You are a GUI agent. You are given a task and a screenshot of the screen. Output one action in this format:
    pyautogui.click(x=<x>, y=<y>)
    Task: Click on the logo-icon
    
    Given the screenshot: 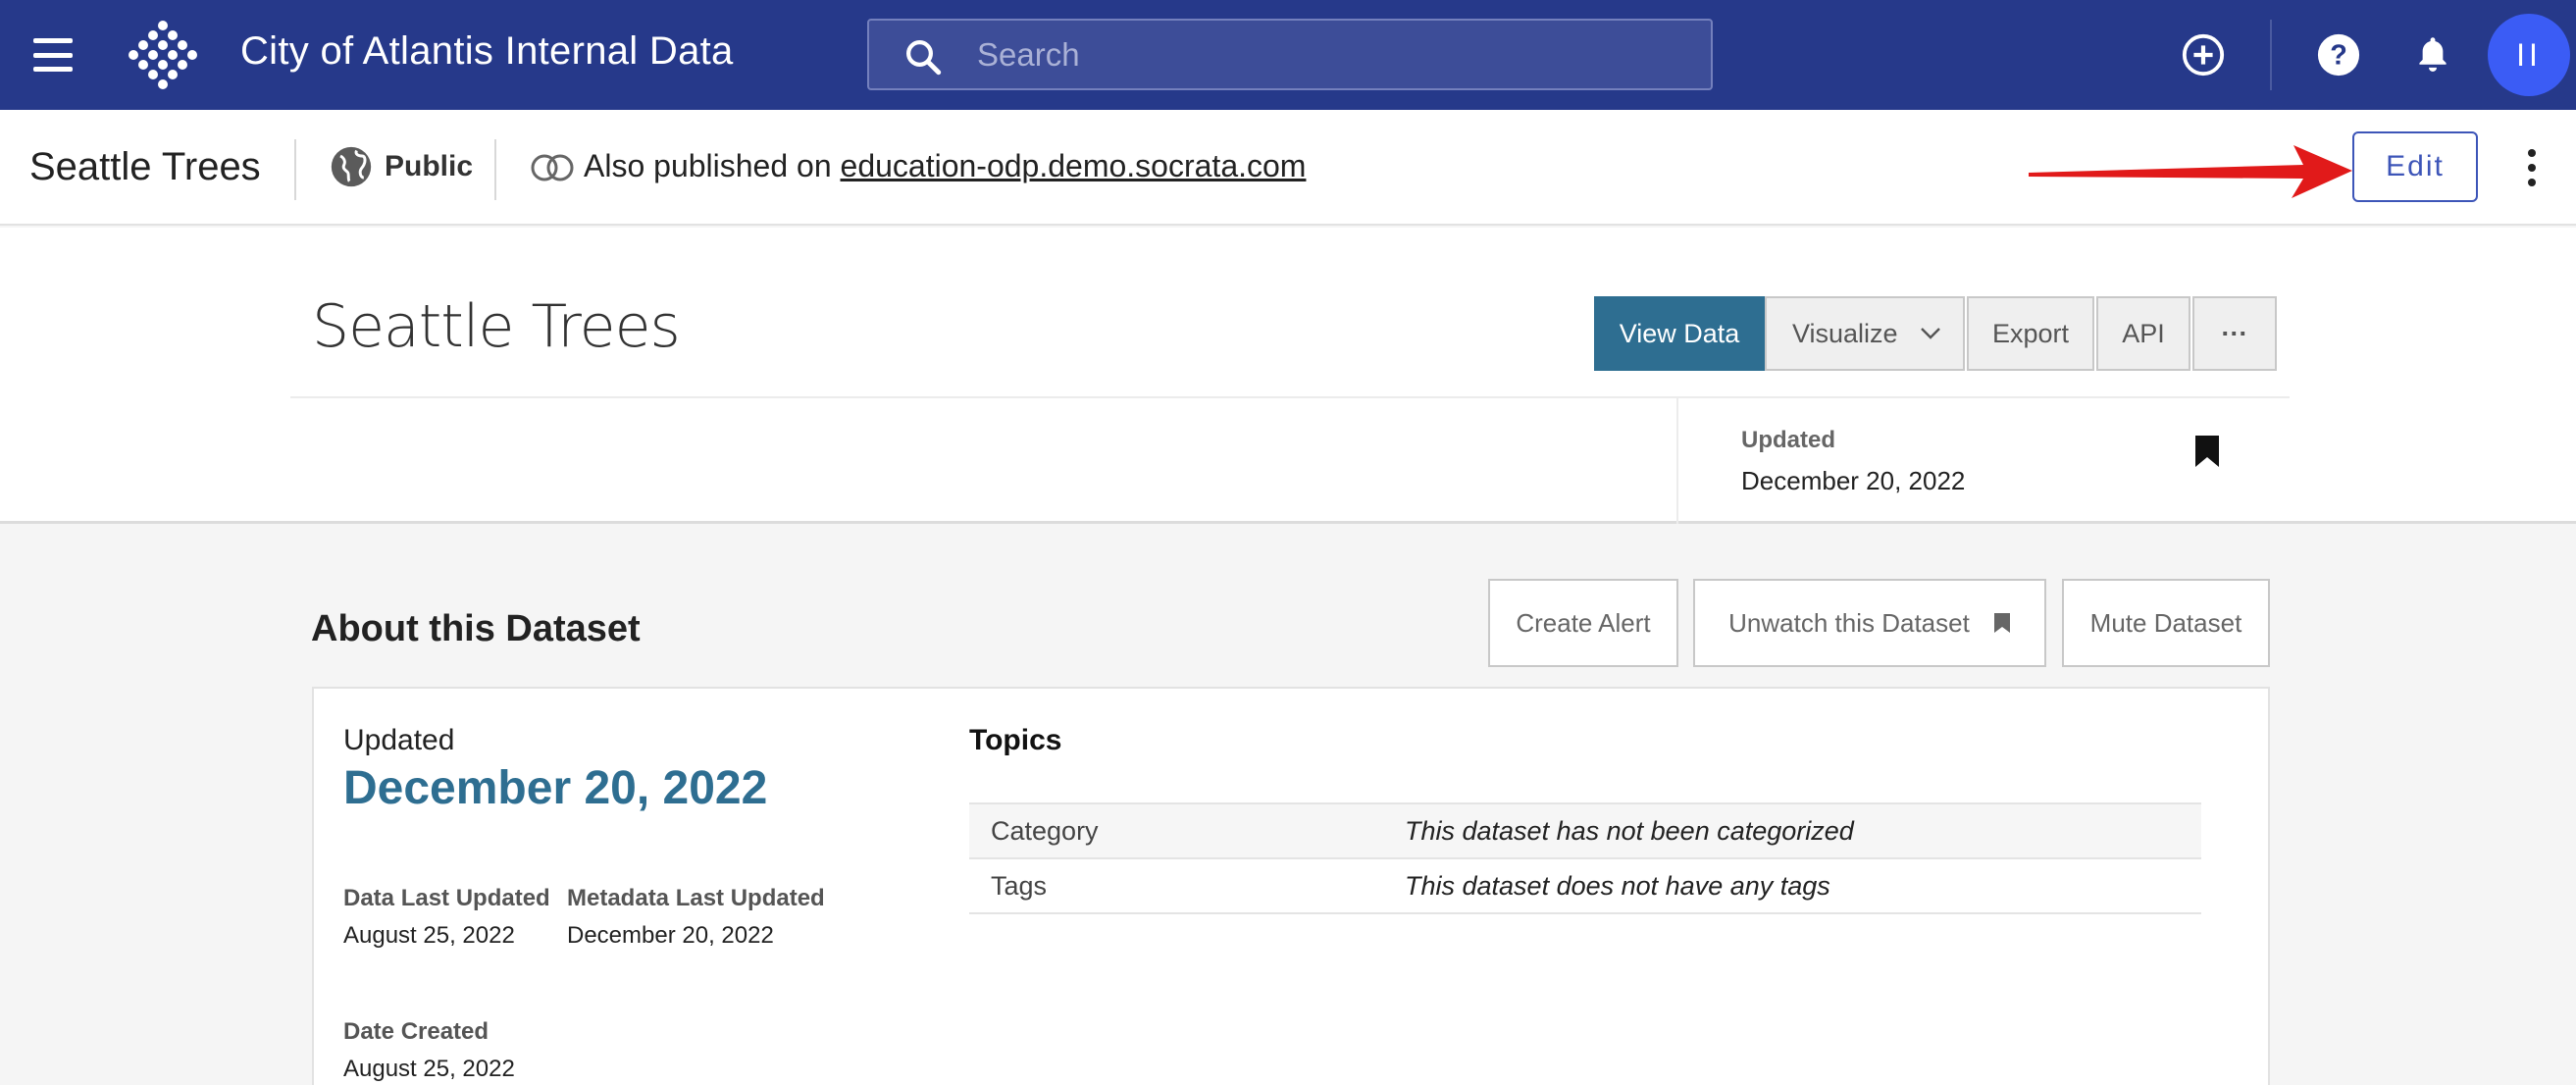 What is the action you would take?
    pyautogui.click(x=163, y=55)
    